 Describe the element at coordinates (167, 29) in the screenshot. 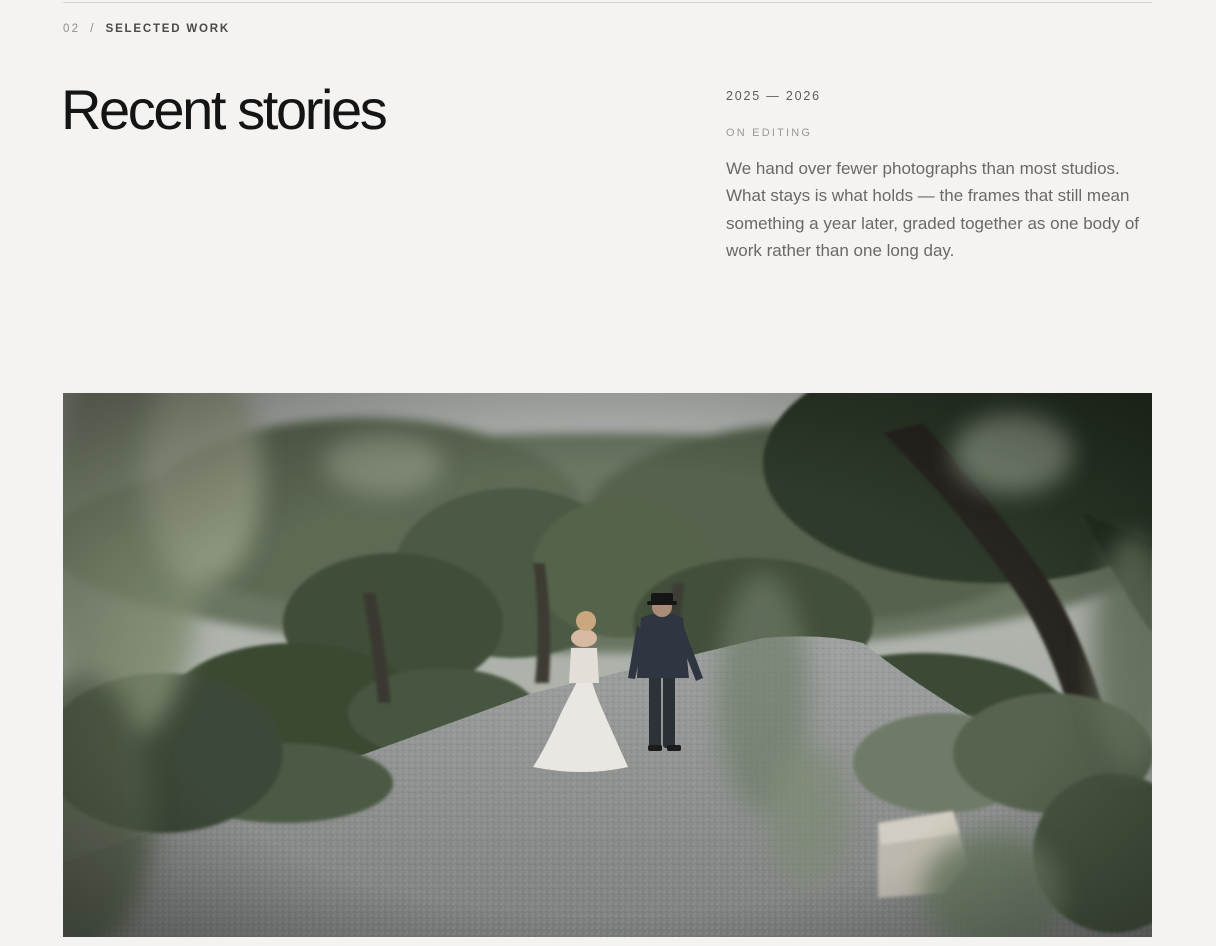

I see `section-label: SELECTED WORK` at that location.